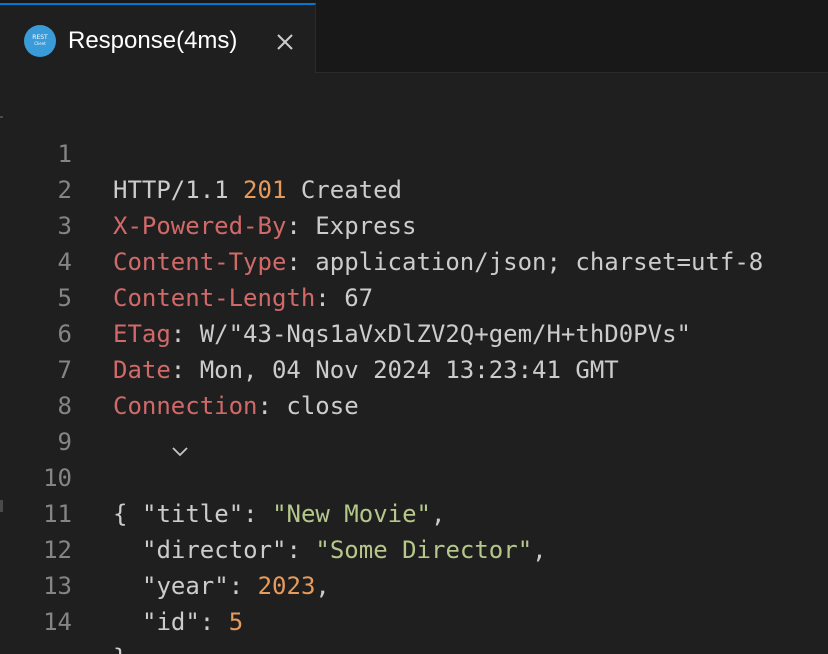 This screenshot has height=654, width=828. What do you see at coordinates (414, 36) in the screenshot?
I see `editor-tab-bar: REST Client Response(4ms)` at bounding box center [414, 36].